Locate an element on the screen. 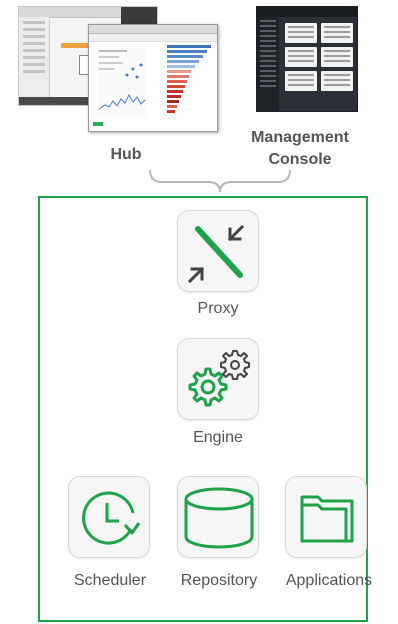  applications-label: Applications is located at coordinates (329, 580).